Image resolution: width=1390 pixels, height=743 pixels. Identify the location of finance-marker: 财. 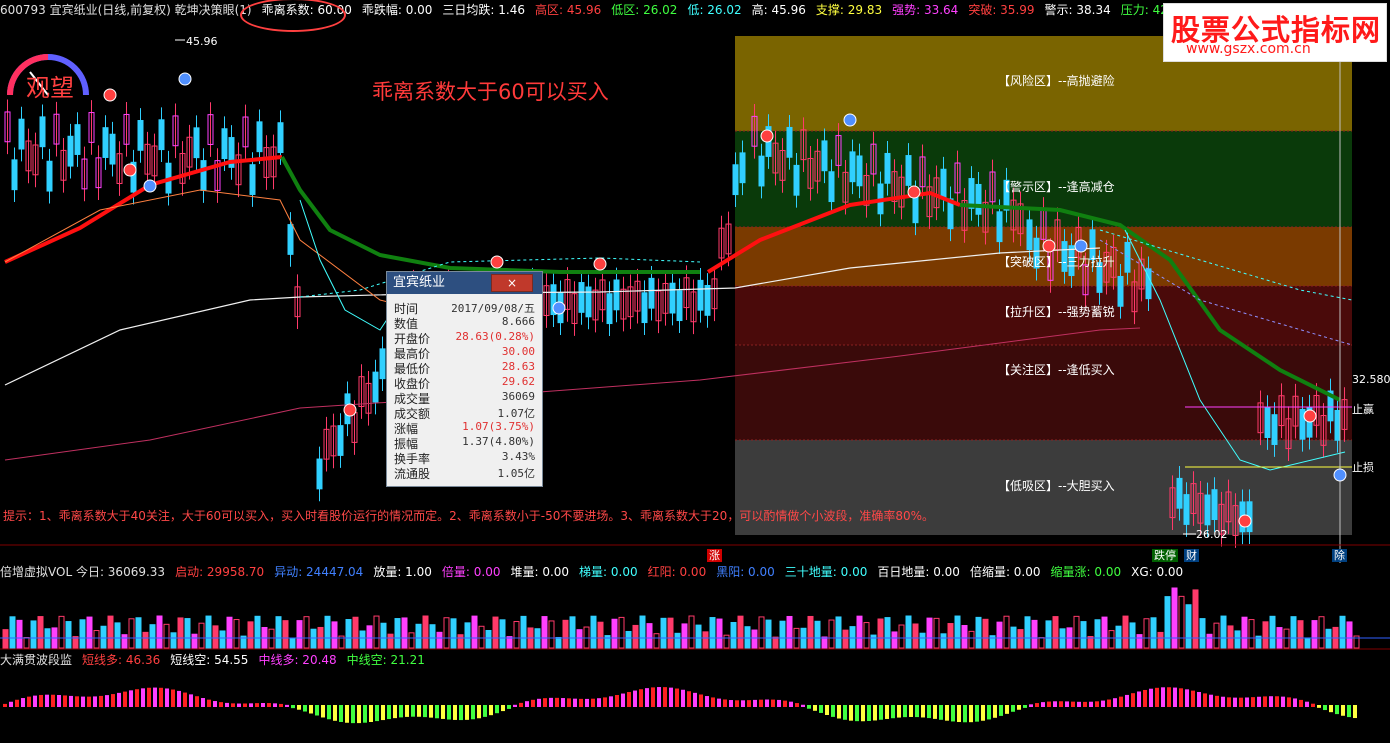
(1191, 555).